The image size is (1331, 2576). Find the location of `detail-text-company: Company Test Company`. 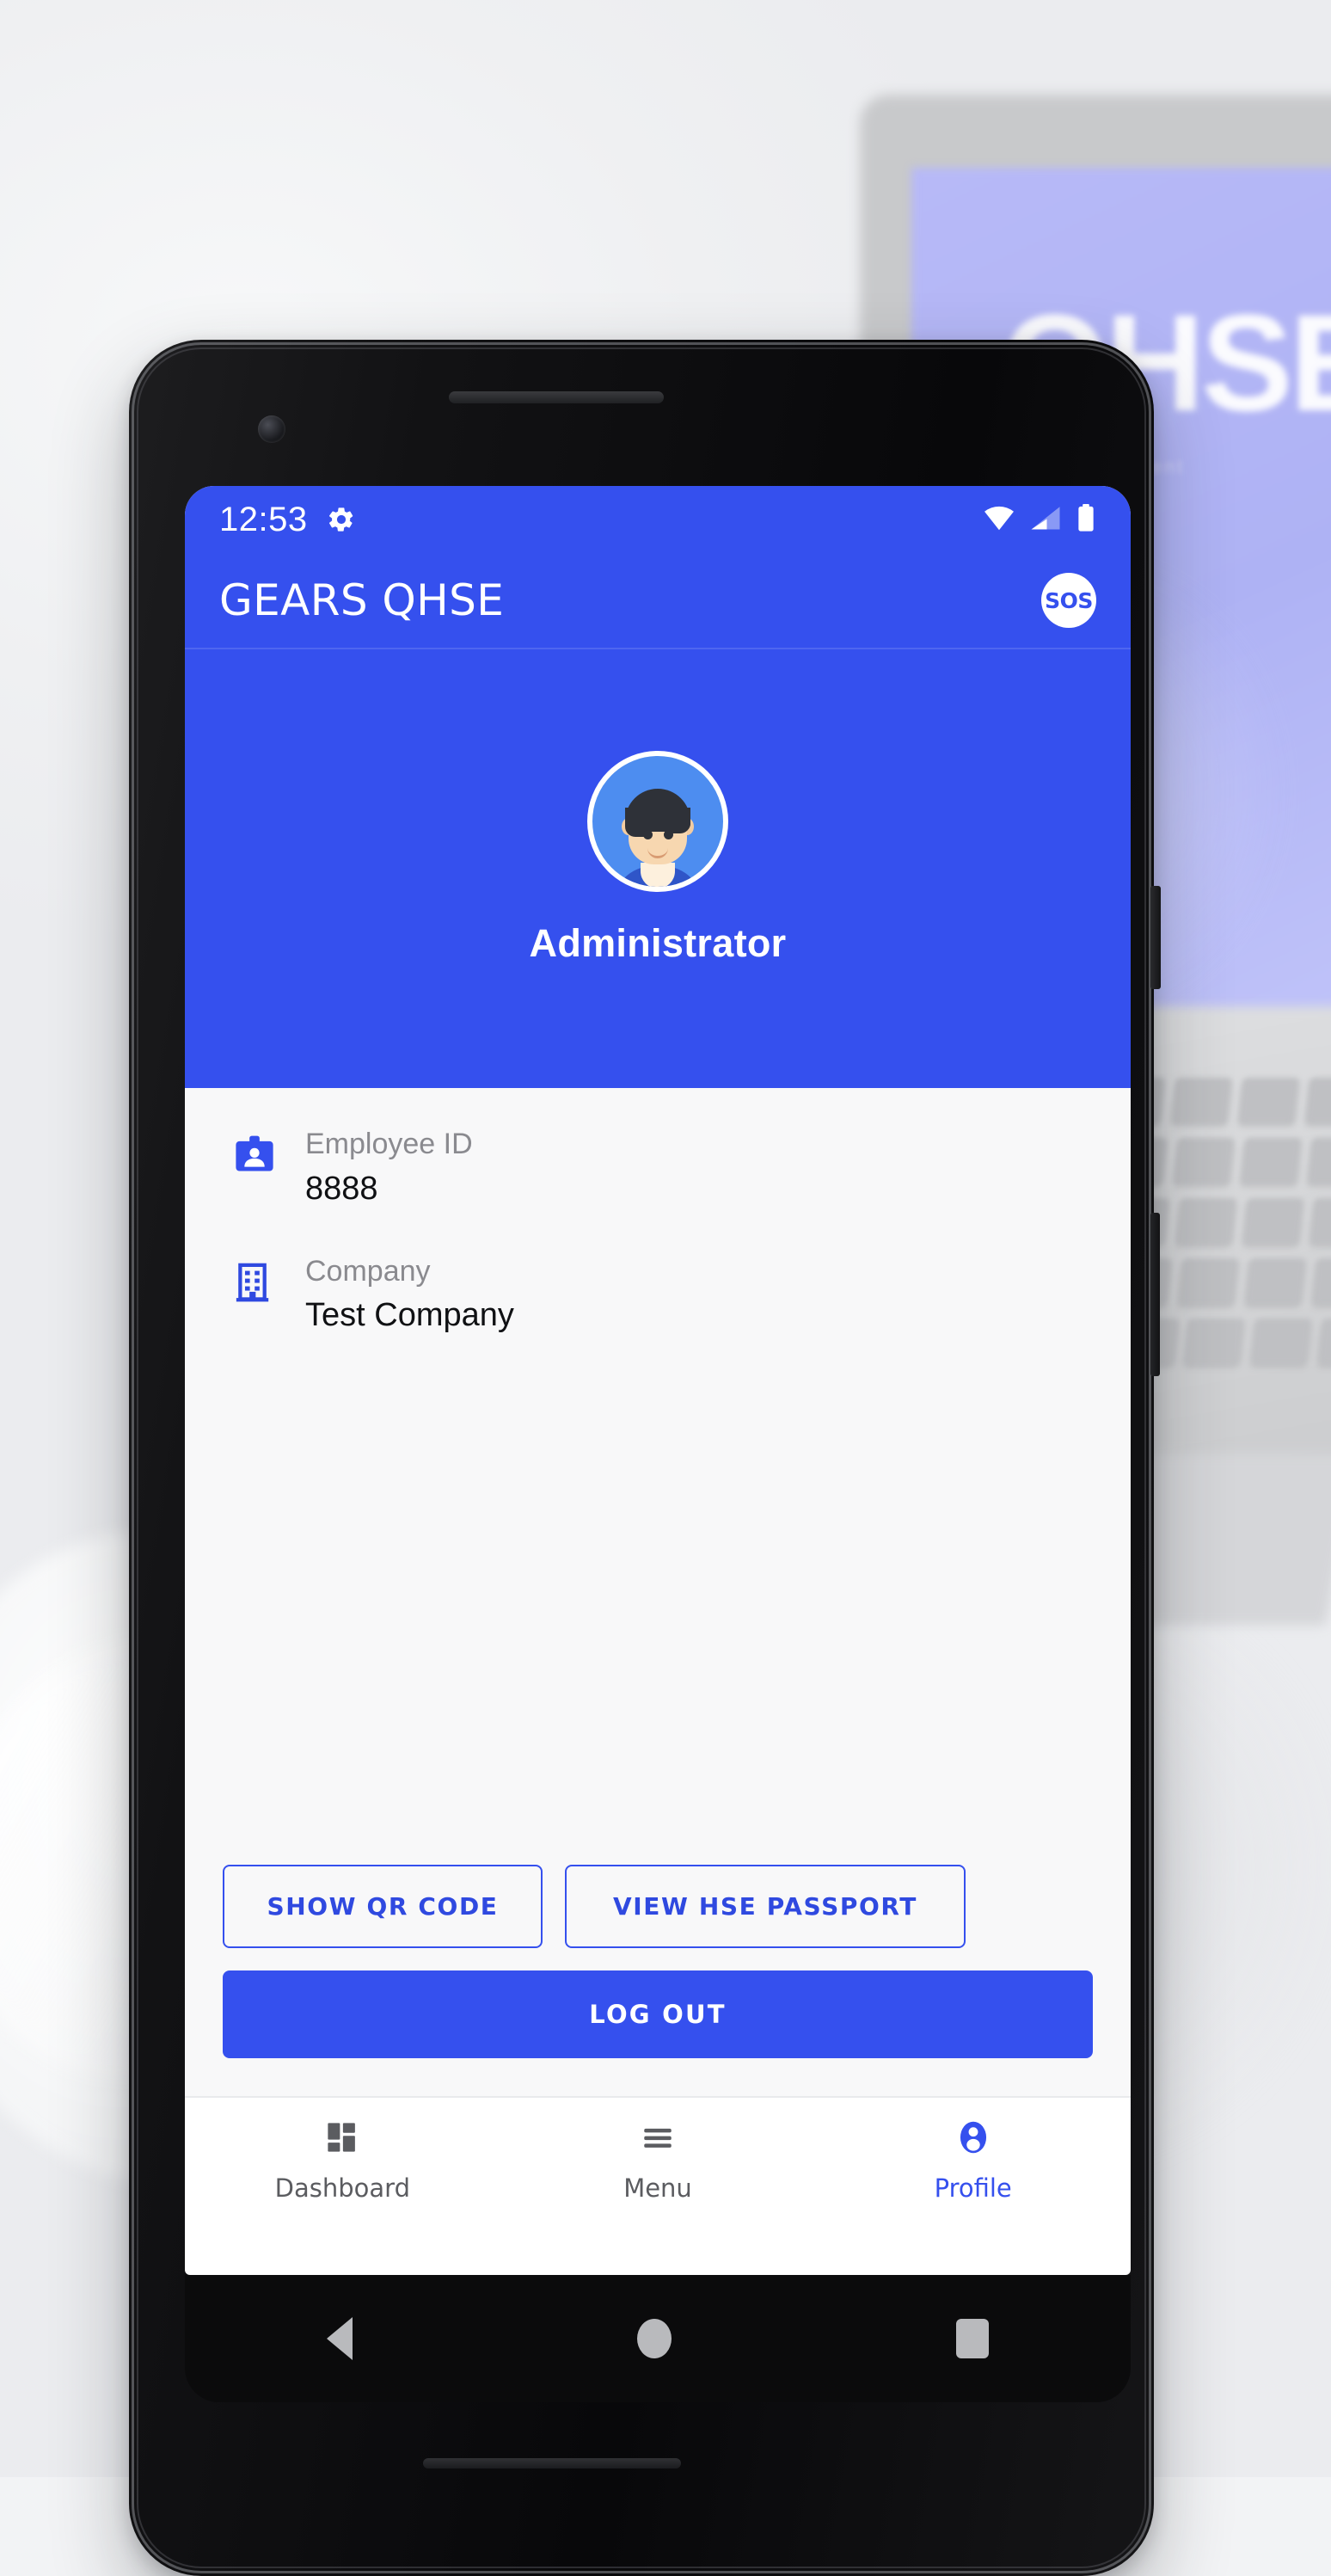

detail-text-company: Company Test Company is located at coordinates (410, 1295).